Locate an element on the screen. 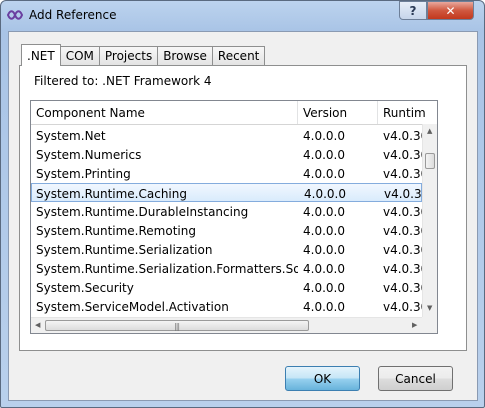 This screenshot has width=485, height=408. scroll-up-arrow-icon: ▲ is located at coordinates (429, 131).